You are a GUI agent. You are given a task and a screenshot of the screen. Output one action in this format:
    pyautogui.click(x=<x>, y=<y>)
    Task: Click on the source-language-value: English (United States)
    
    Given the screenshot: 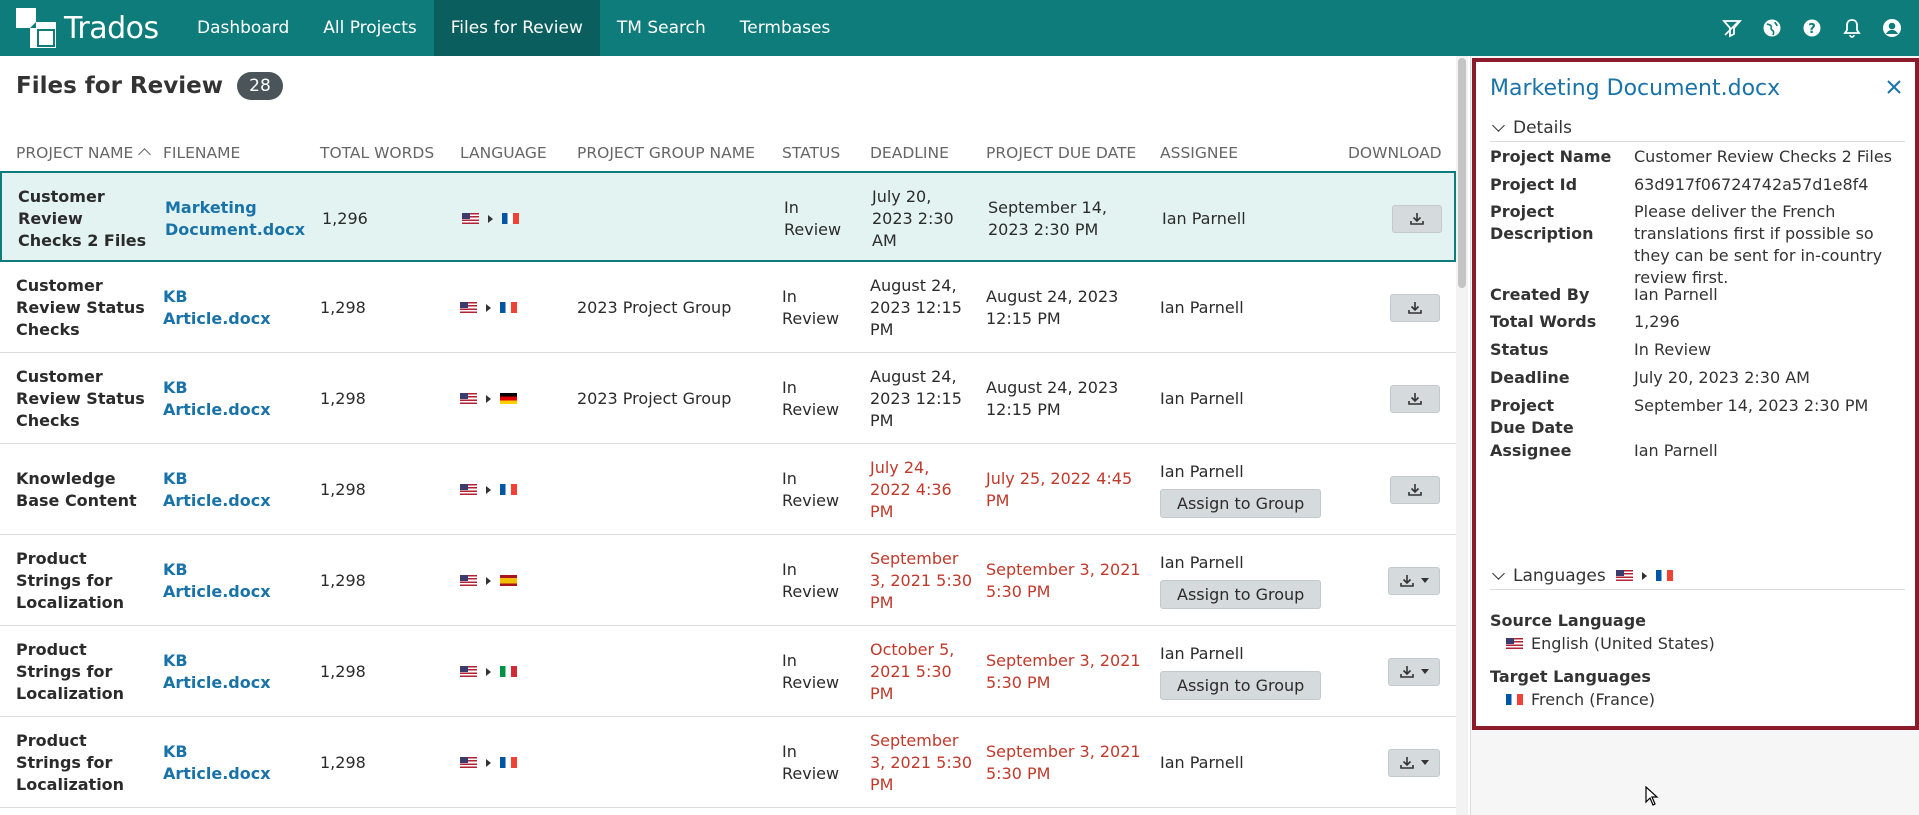 What is the action you would take?
    pyautogui.click(x=1610, y=643)
    